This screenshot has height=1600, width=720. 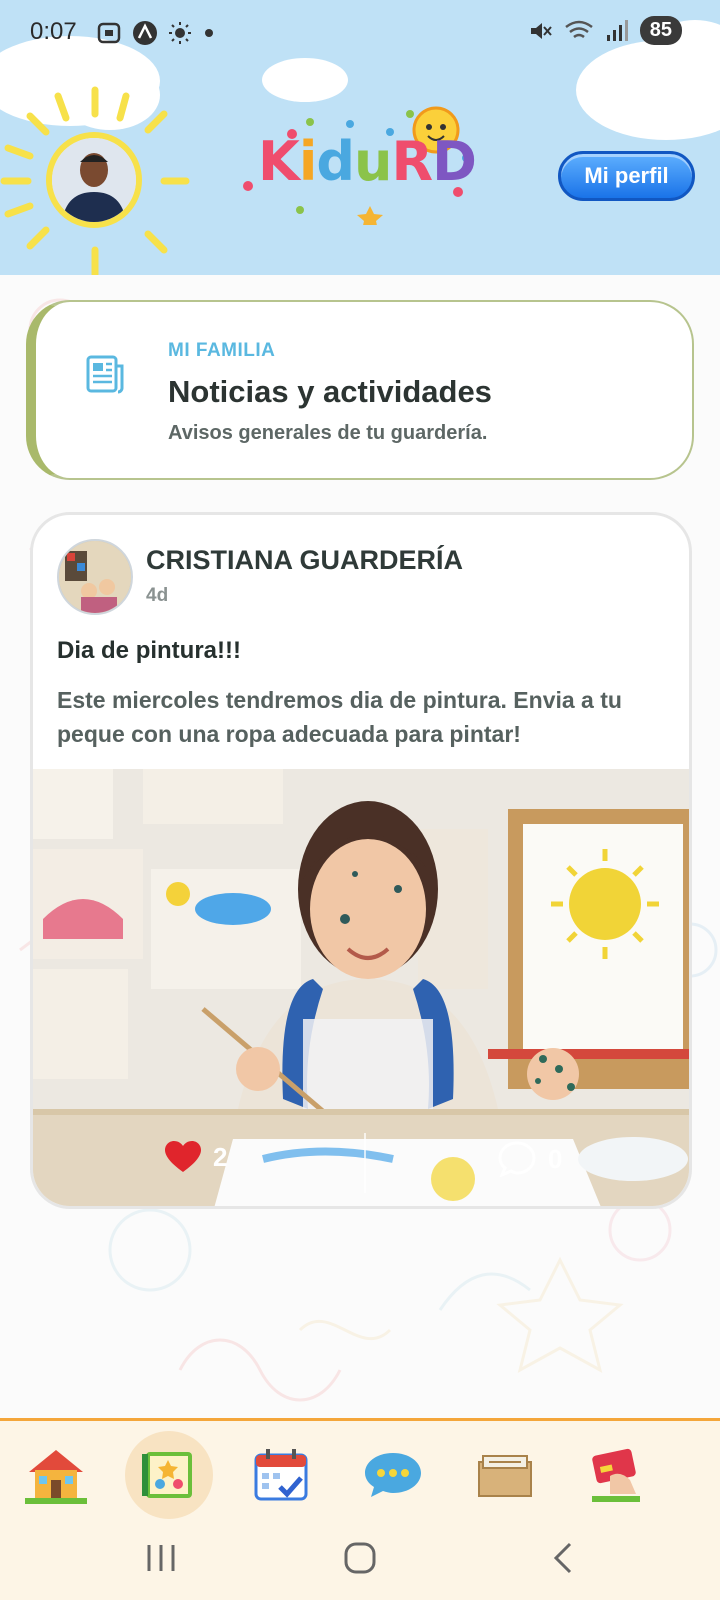 I want to click on wifi-icon, so click(x=578, y=29).